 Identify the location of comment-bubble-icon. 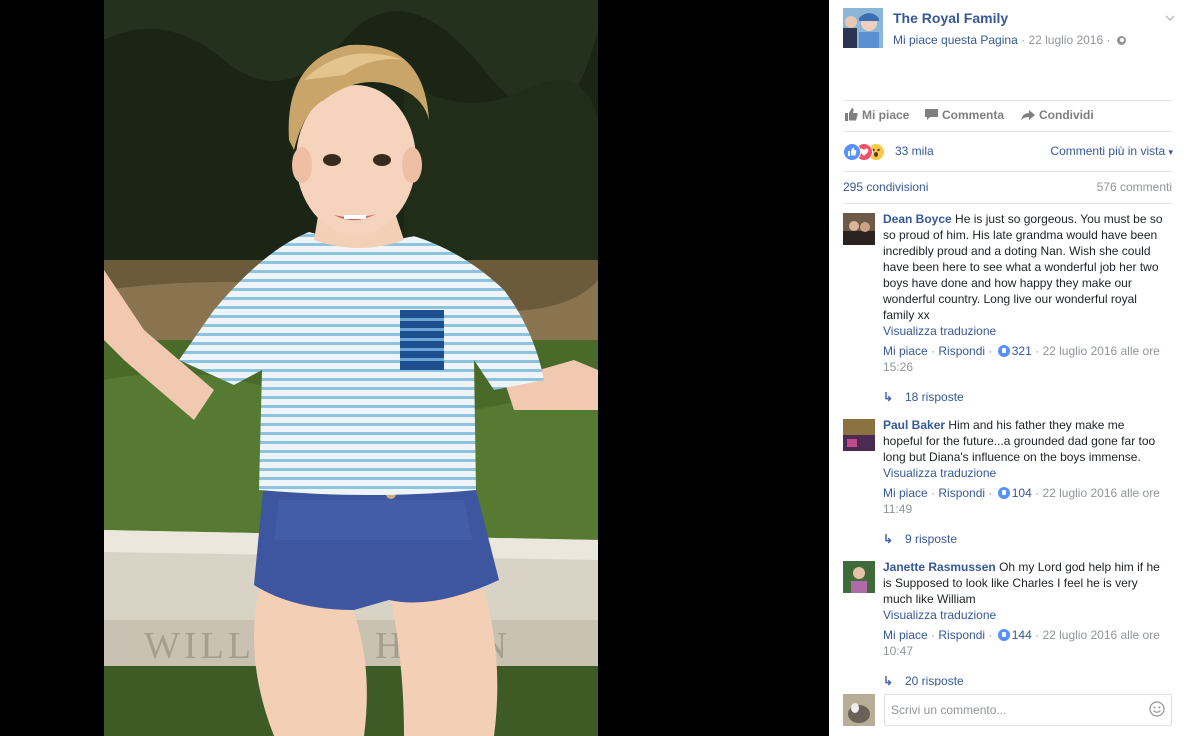
(931, 116).